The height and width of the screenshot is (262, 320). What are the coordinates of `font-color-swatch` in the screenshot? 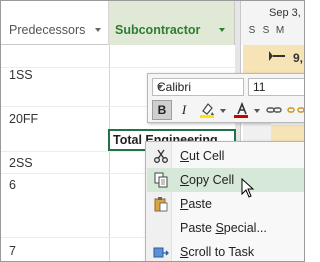 It's located at (241, 116).